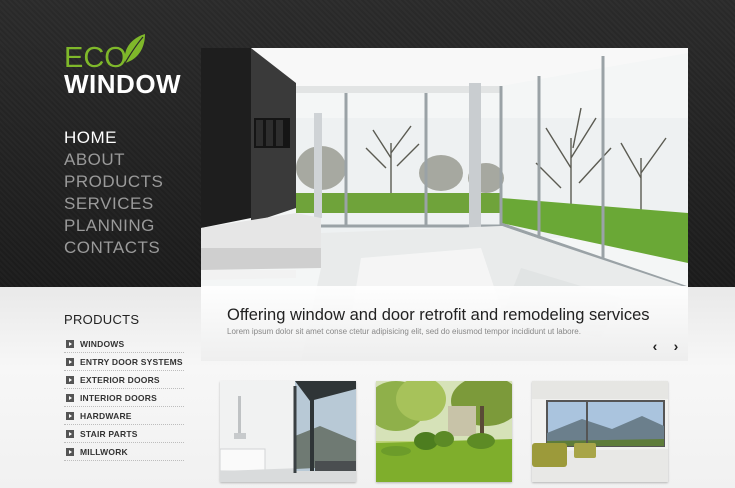 This screenshot has width=735, height=488. I want to click on product-item-label: WINDOWS, so click(102, 343).